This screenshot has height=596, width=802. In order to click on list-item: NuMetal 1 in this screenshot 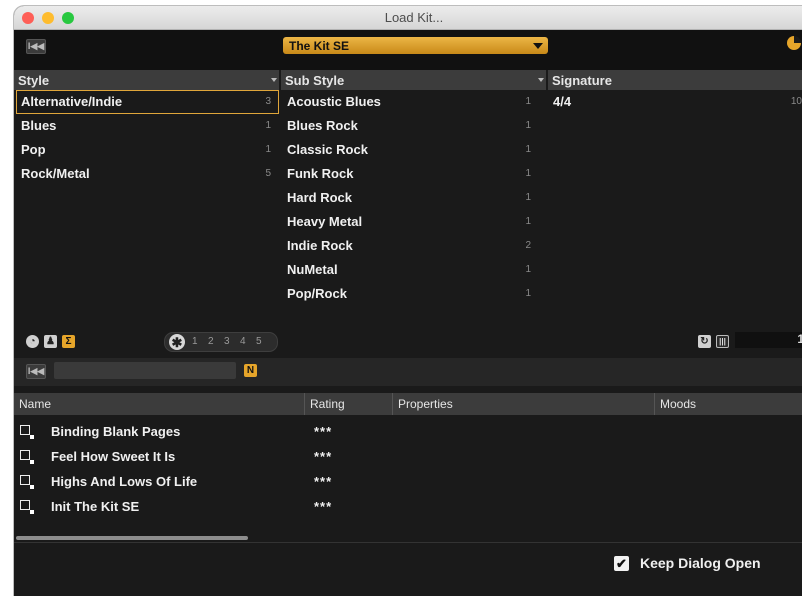, I will do `click(410, 270)`.